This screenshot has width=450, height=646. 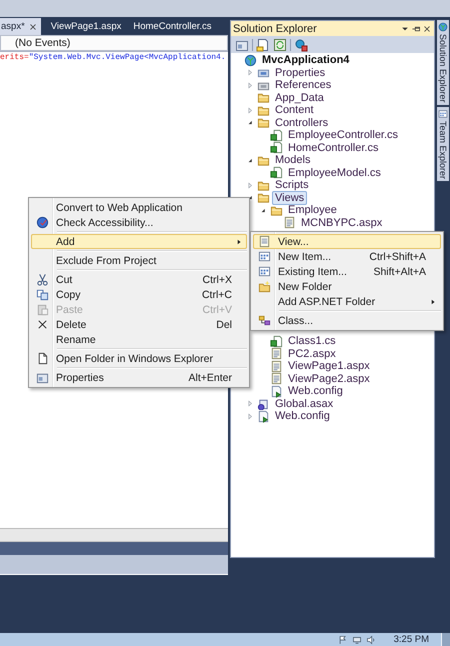 What do you see at coordinates (14, 57) in the screenshot?
I see `code-token: erits=` at bounding box center [14, 57].